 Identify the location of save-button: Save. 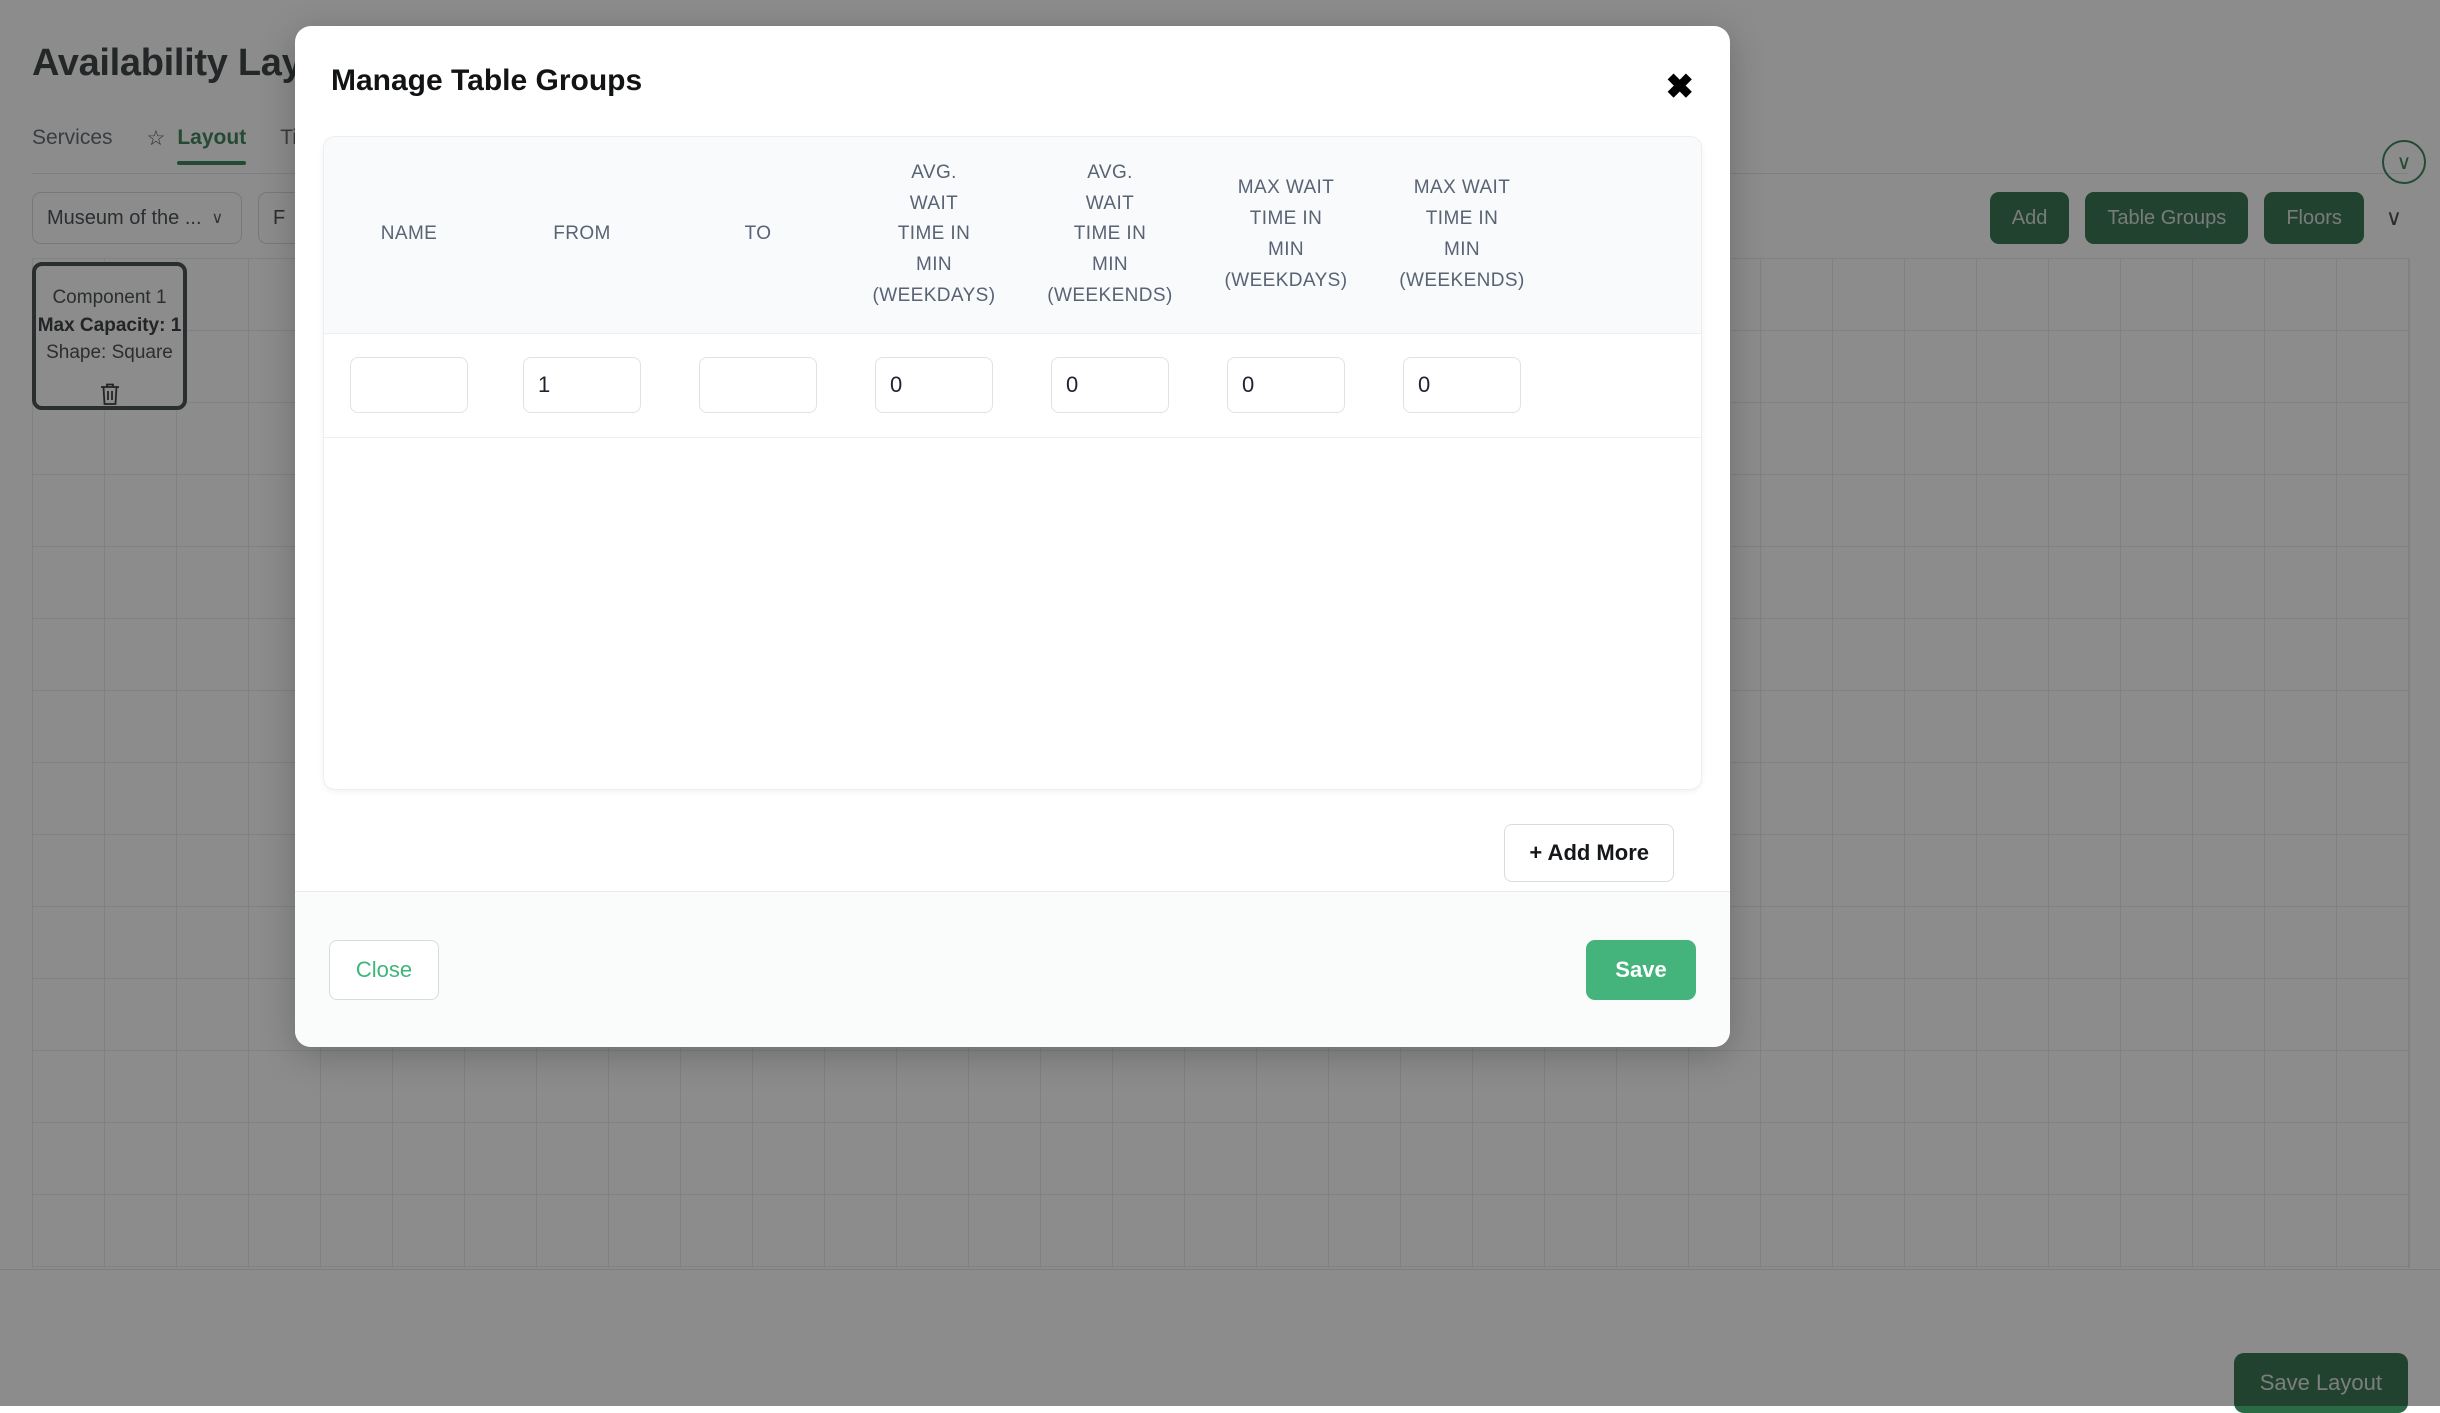
(1641, 970).